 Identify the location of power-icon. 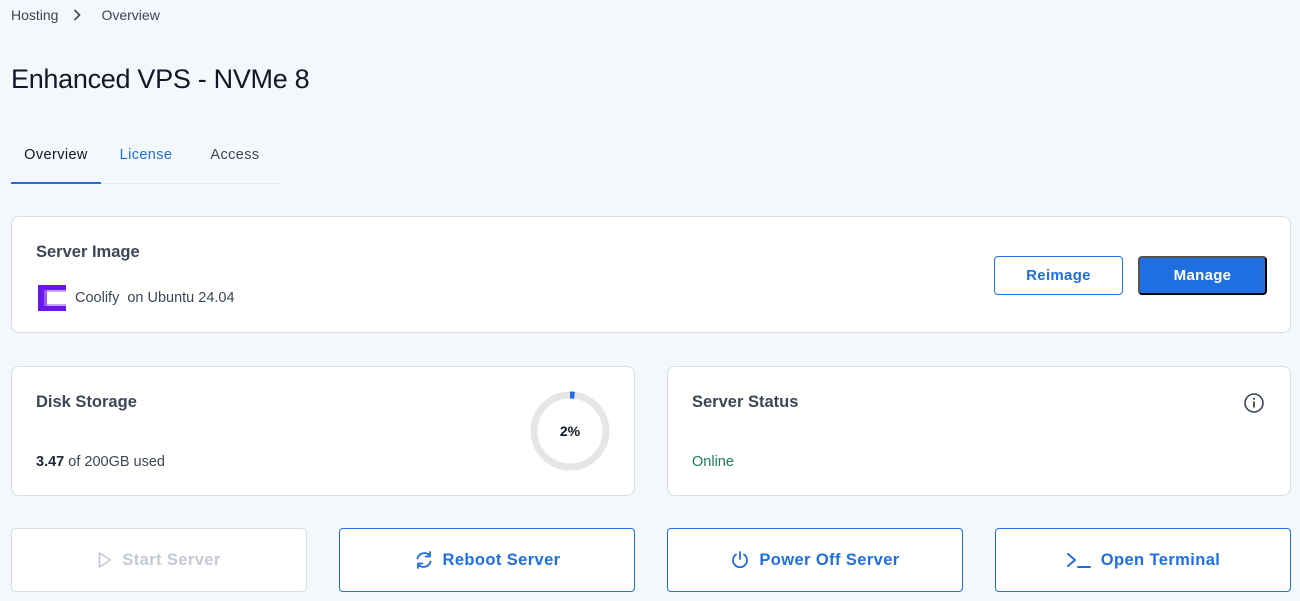
(740, 560).